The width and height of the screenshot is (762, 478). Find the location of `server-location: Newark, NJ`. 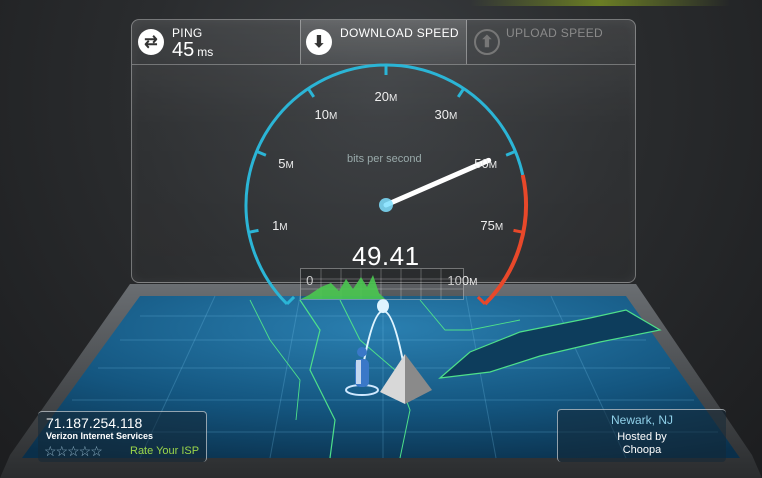

server-location: Newark, NJ is located at coordinates (641, 420).